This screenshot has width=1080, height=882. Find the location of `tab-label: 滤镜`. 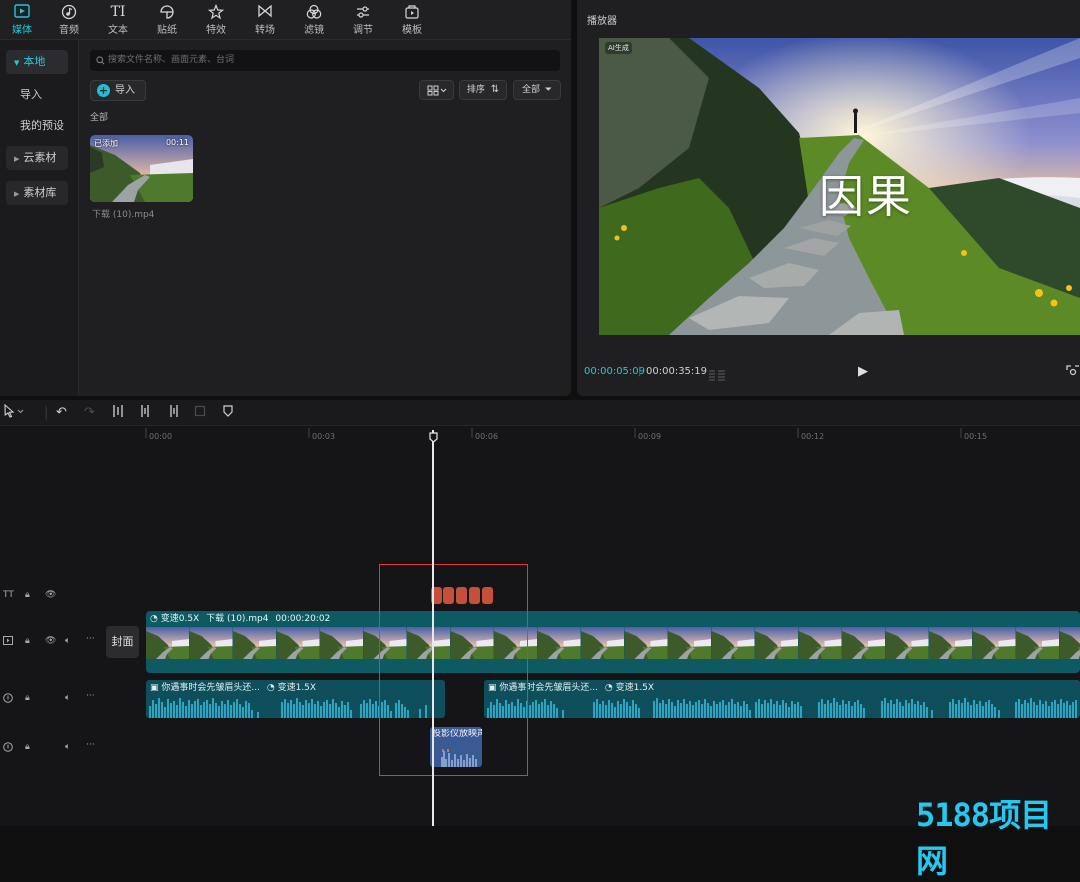

tab-label: 滤镜 is located at coordinates (314, 30).